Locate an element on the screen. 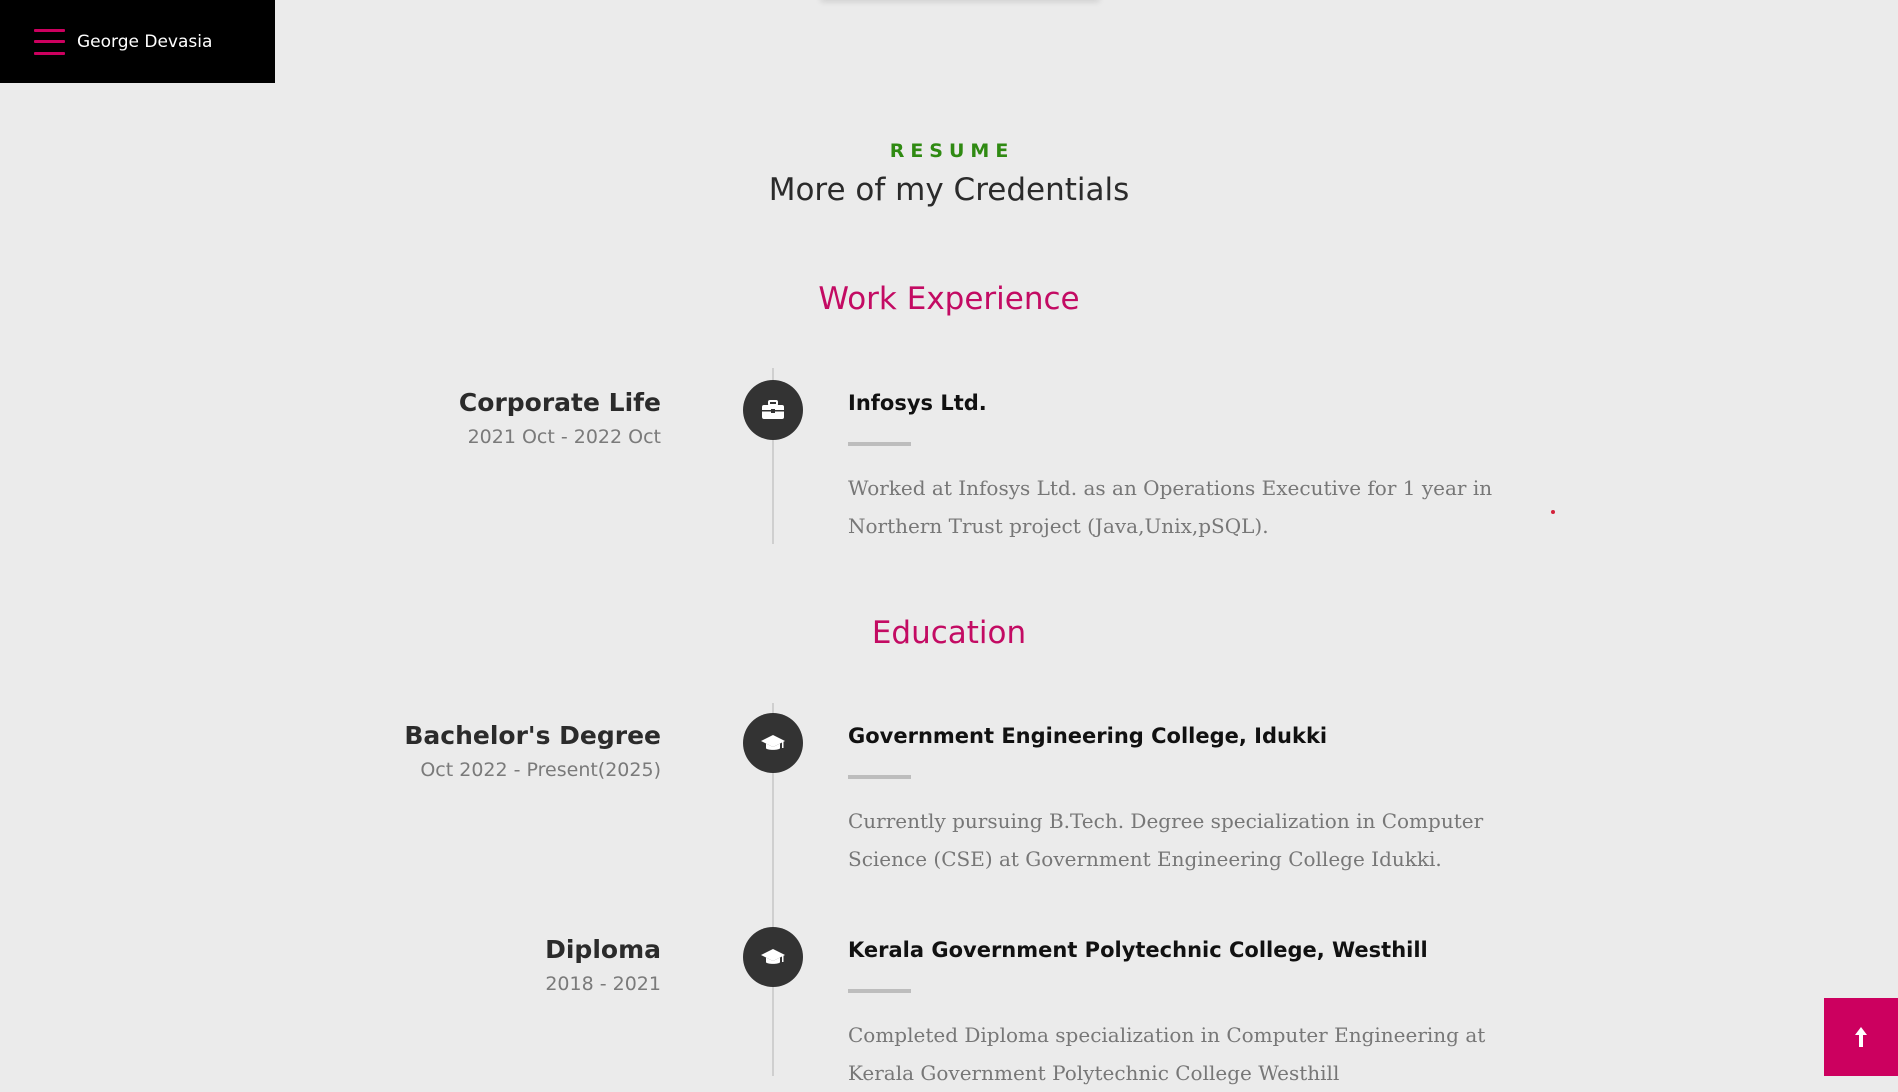 The width and height of the screenshot is (1898, 1092). back-to-top-button is located at coordinates (1861, 1037).